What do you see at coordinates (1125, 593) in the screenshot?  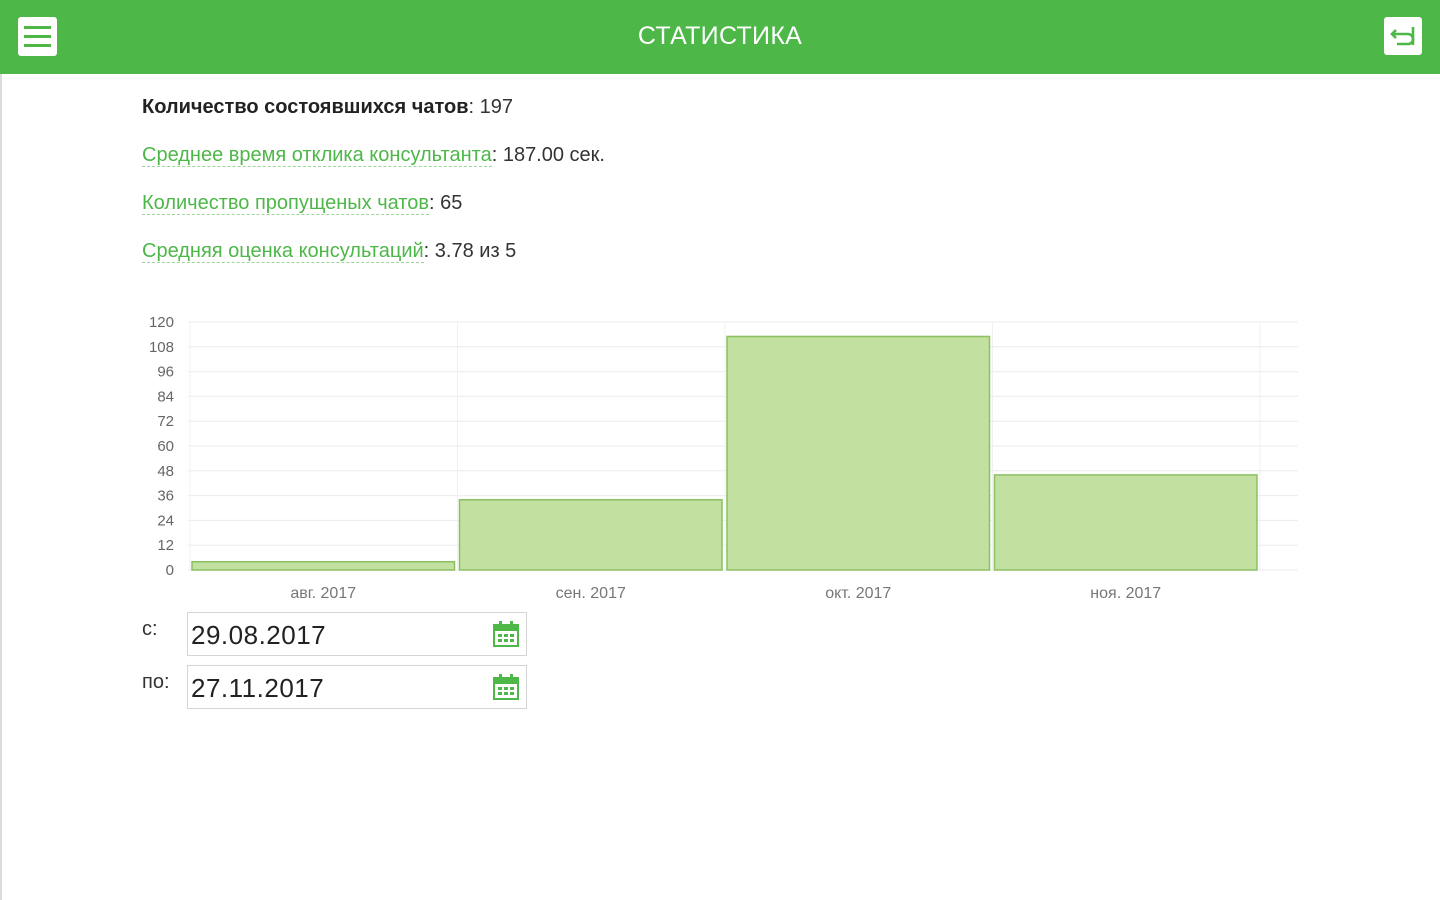 I see `x-tick-label: ноя. 2017` at bounding box center [1125, 593].